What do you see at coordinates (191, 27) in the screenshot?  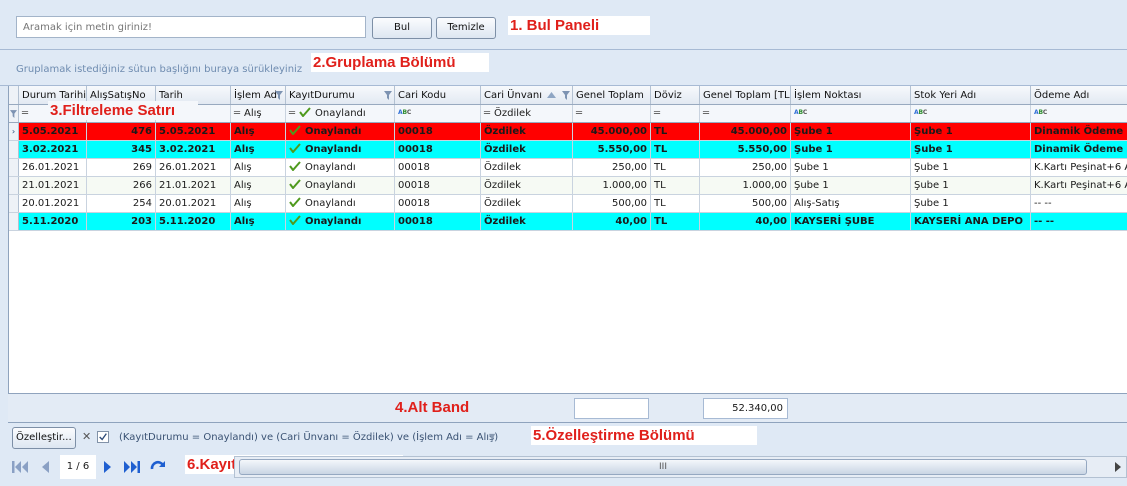 I see `search-input` at bounding box center [191, 27].